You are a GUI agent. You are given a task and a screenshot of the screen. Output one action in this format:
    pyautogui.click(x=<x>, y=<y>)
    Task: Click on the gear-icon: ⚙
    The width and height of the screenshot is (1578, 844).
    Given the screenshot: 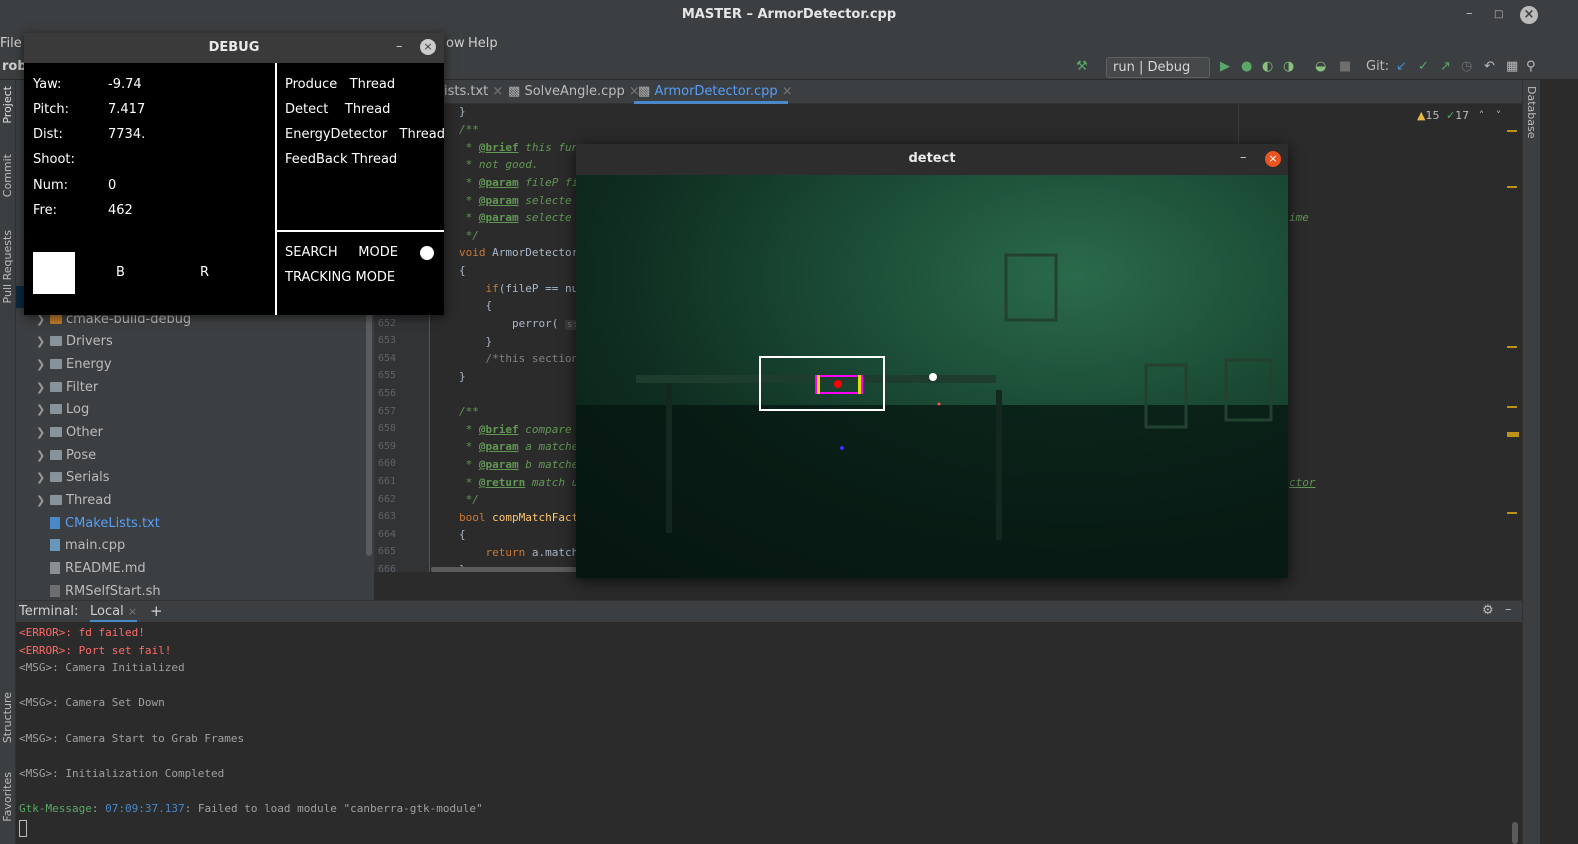 What is the action you would take?
    pyautogui.click(x=1488, y=610)
    